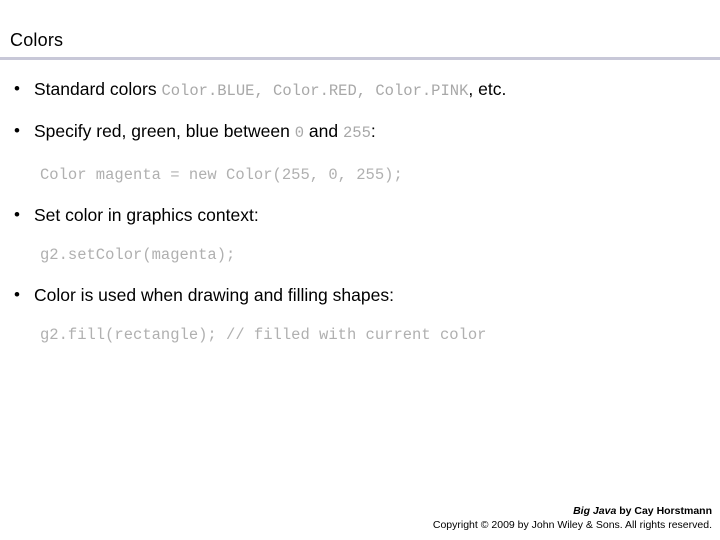 The width and height of the screenshot is (720, 540). What do you see at coordinates (299, 133) in the screenshot?
I see `inline-code: 0` at bounding box center [299, 133].